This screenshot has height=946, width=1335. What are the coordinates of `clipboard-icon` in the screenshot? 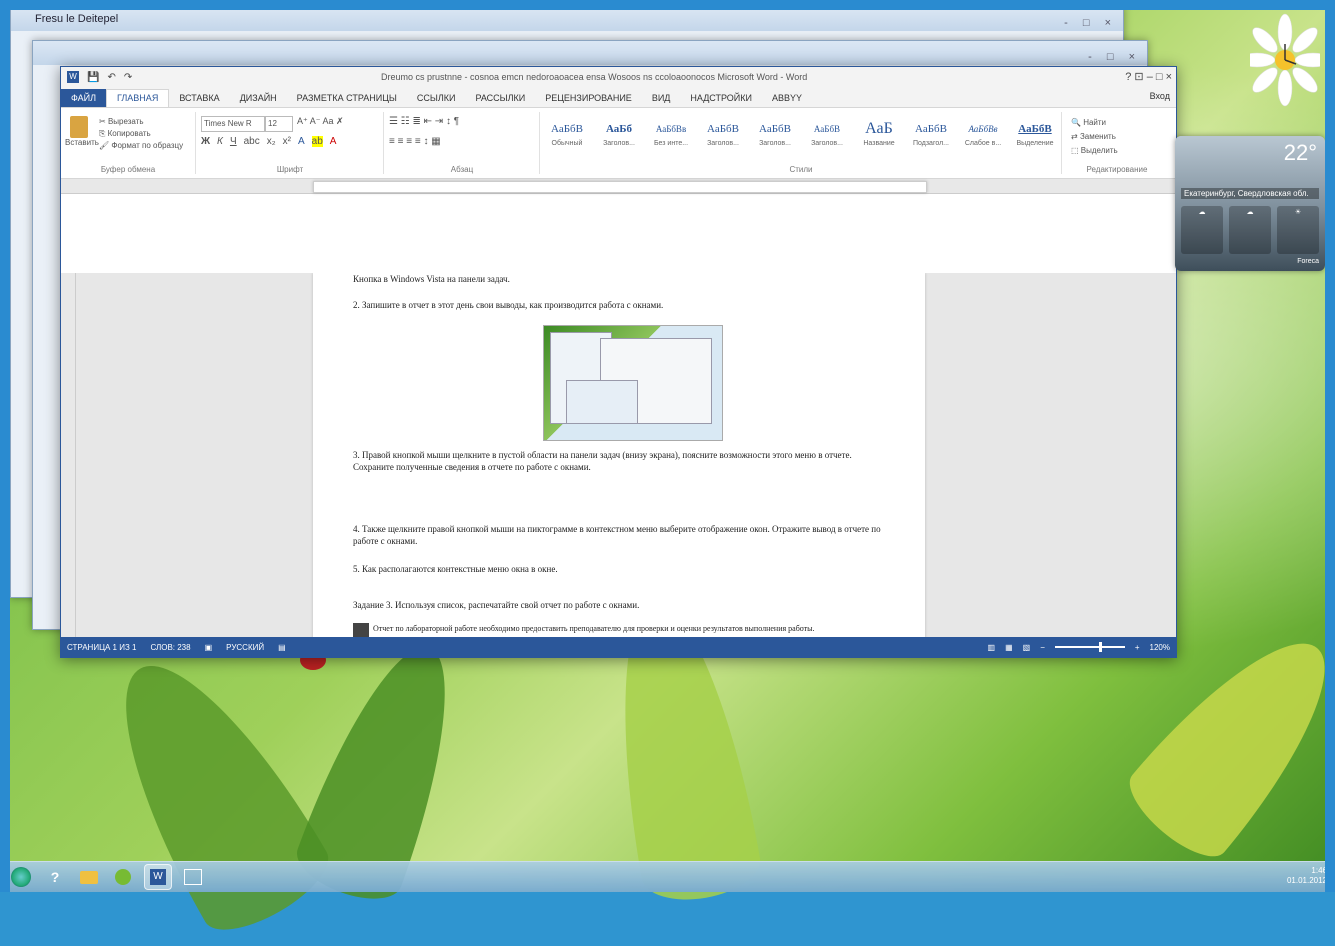 It's located at (79, 127).